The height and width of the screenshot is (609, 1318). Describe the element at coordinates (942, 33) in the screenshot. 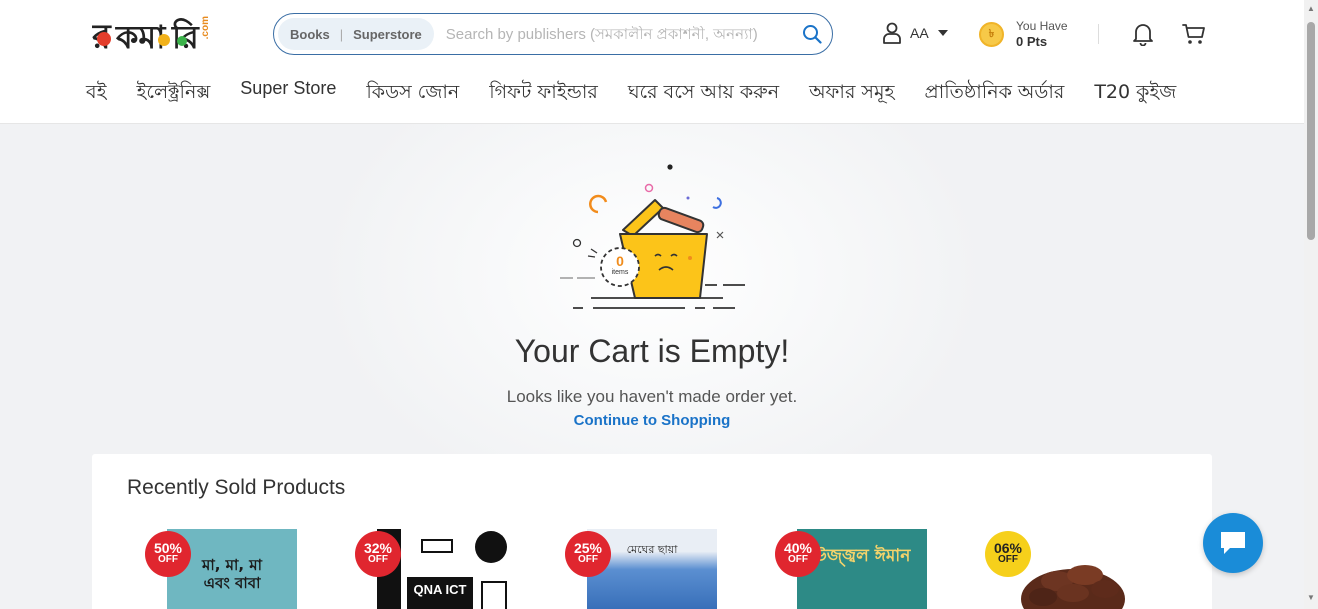

I see `caret-down-icon` at that location.